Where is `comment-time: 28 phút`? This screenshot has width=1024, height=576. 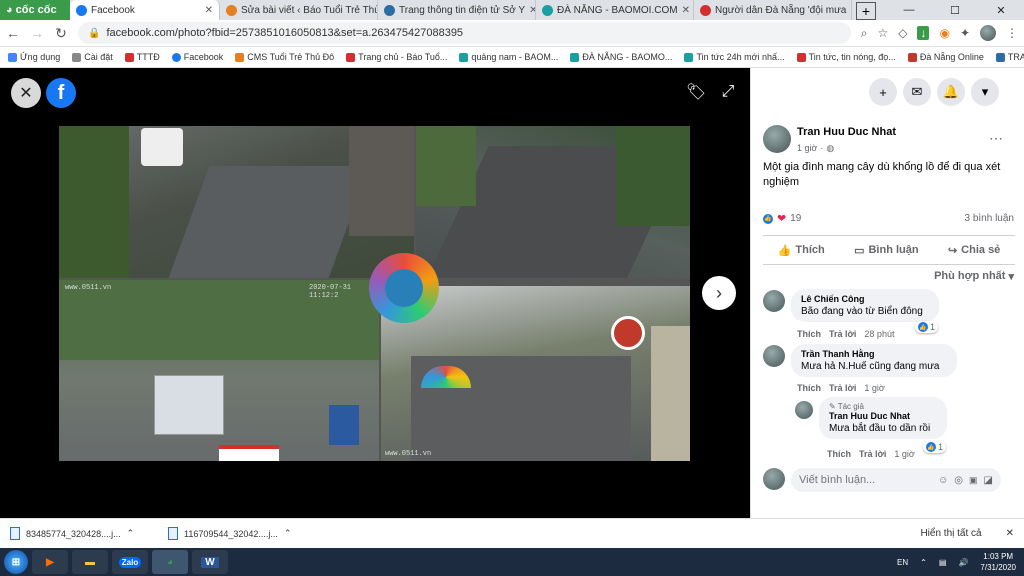 comment-time: 28 phút is located at coordinates (879, 334).